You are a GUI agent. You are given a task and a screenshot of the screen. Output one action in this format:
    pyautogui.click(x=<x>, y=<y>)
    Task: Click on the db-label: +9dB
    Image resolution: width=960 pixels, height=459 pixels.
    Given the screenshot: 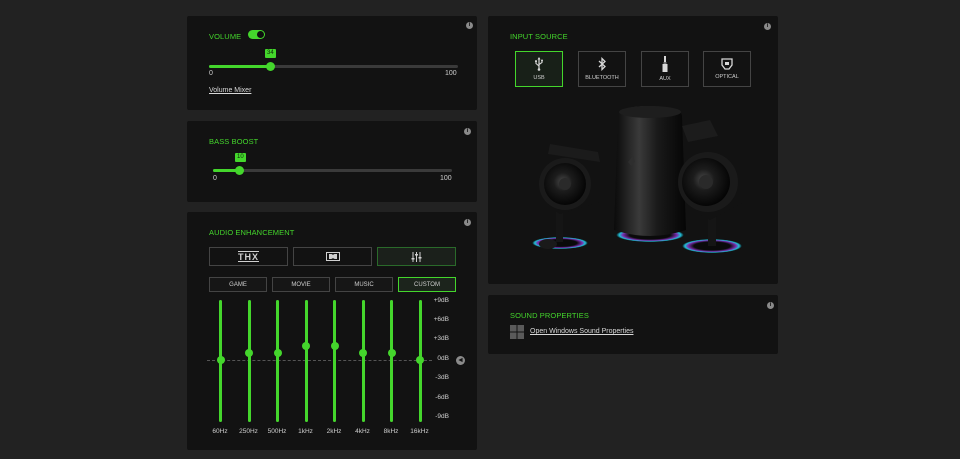 What is the action you would take?
    pyautogui.click(x=441, y=300)
    